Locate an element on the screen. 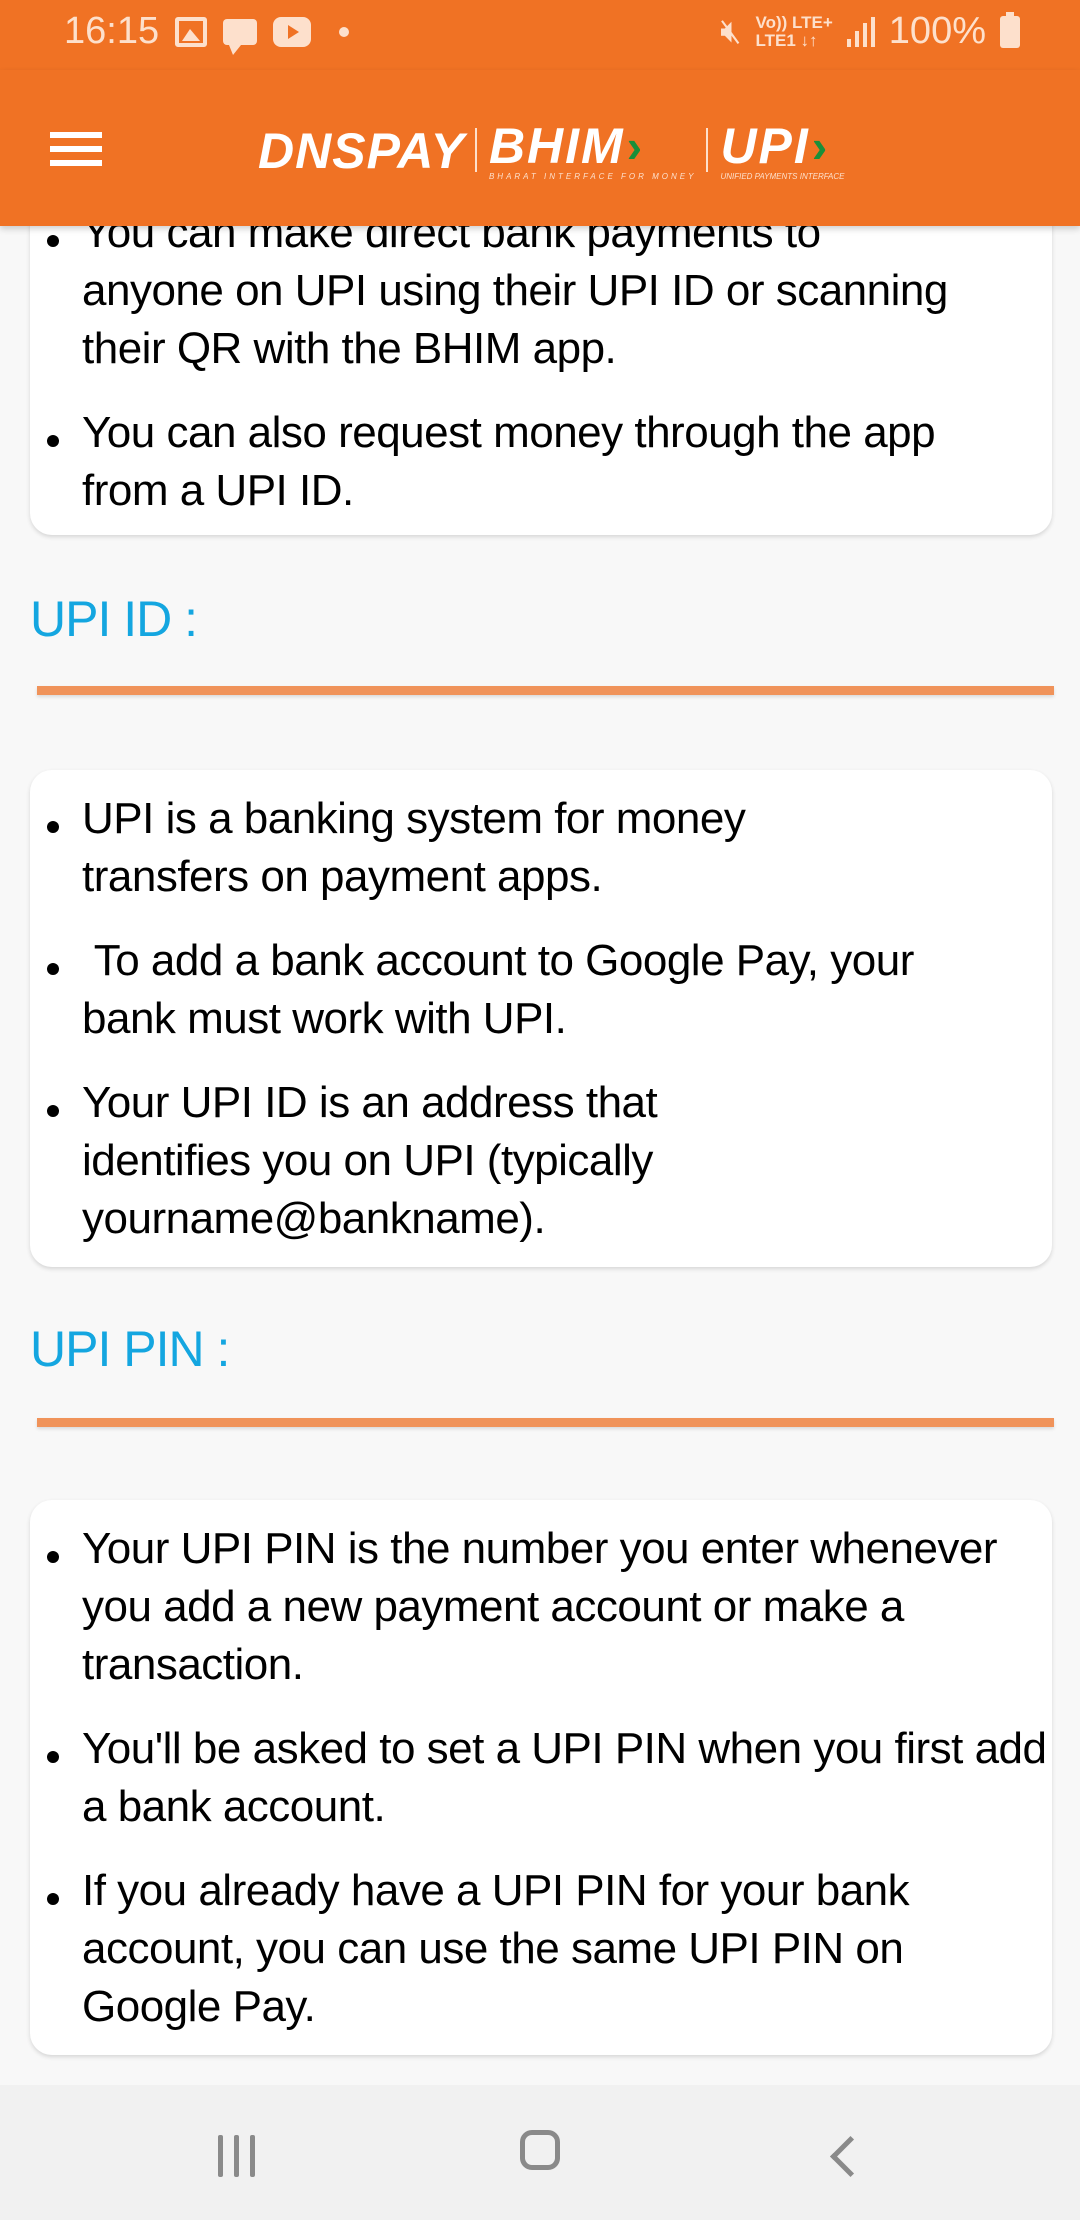 Image resolution: width=1080 pixels, height=2220 pixels. volte-top-label: Vo)) LTE+ is located at coordinates (794, 22).